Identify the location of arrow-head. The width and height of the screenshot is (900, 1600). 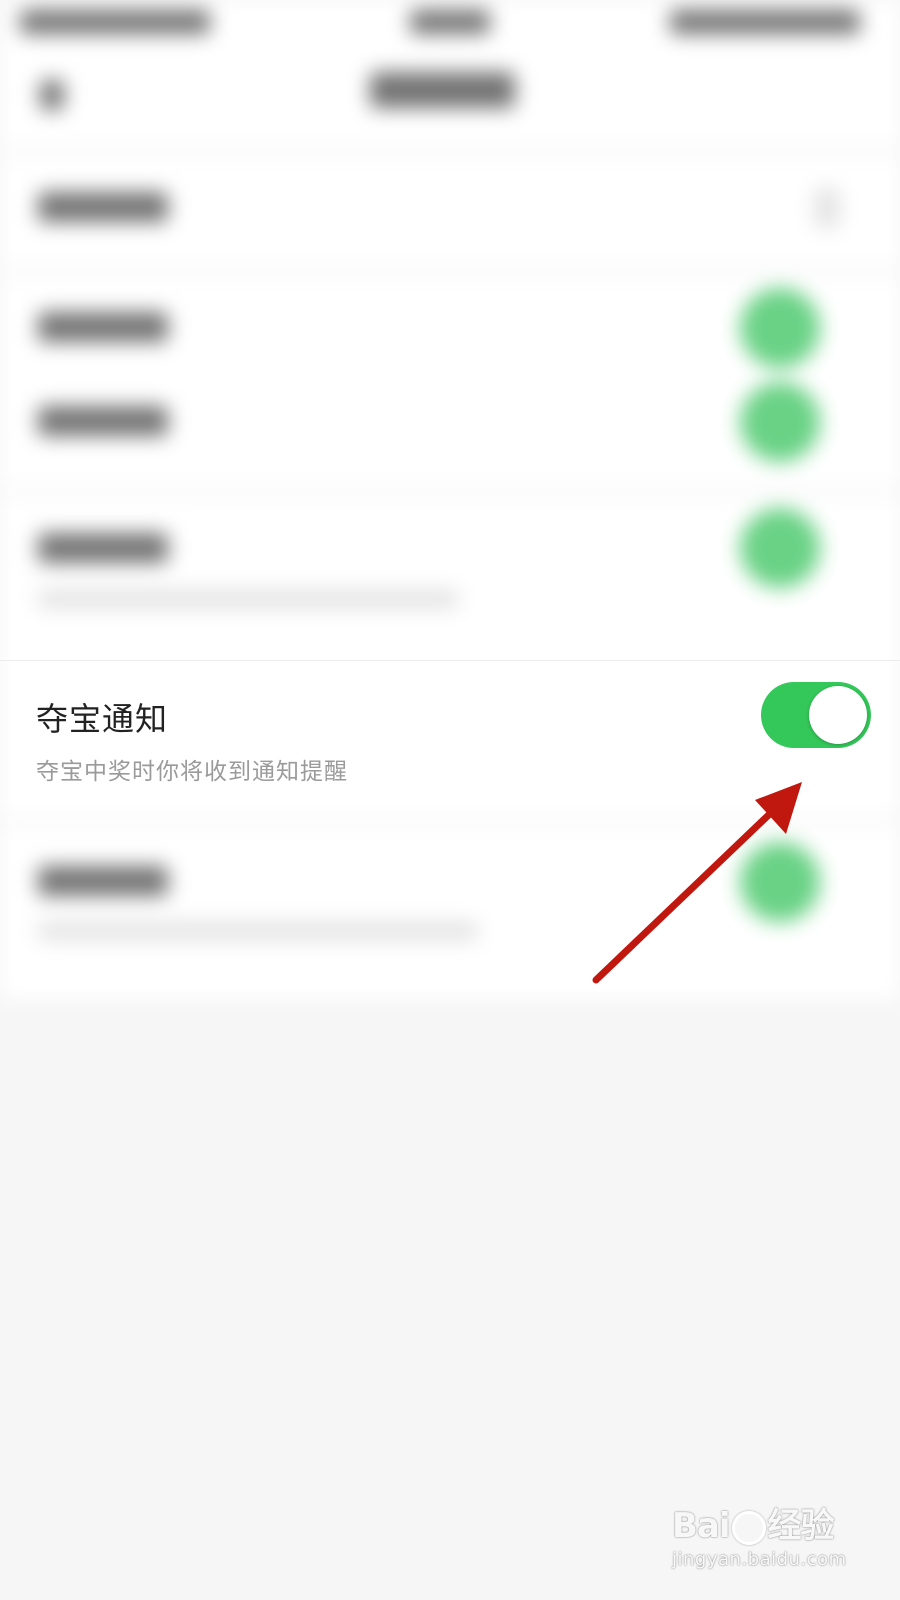
(778, 808).